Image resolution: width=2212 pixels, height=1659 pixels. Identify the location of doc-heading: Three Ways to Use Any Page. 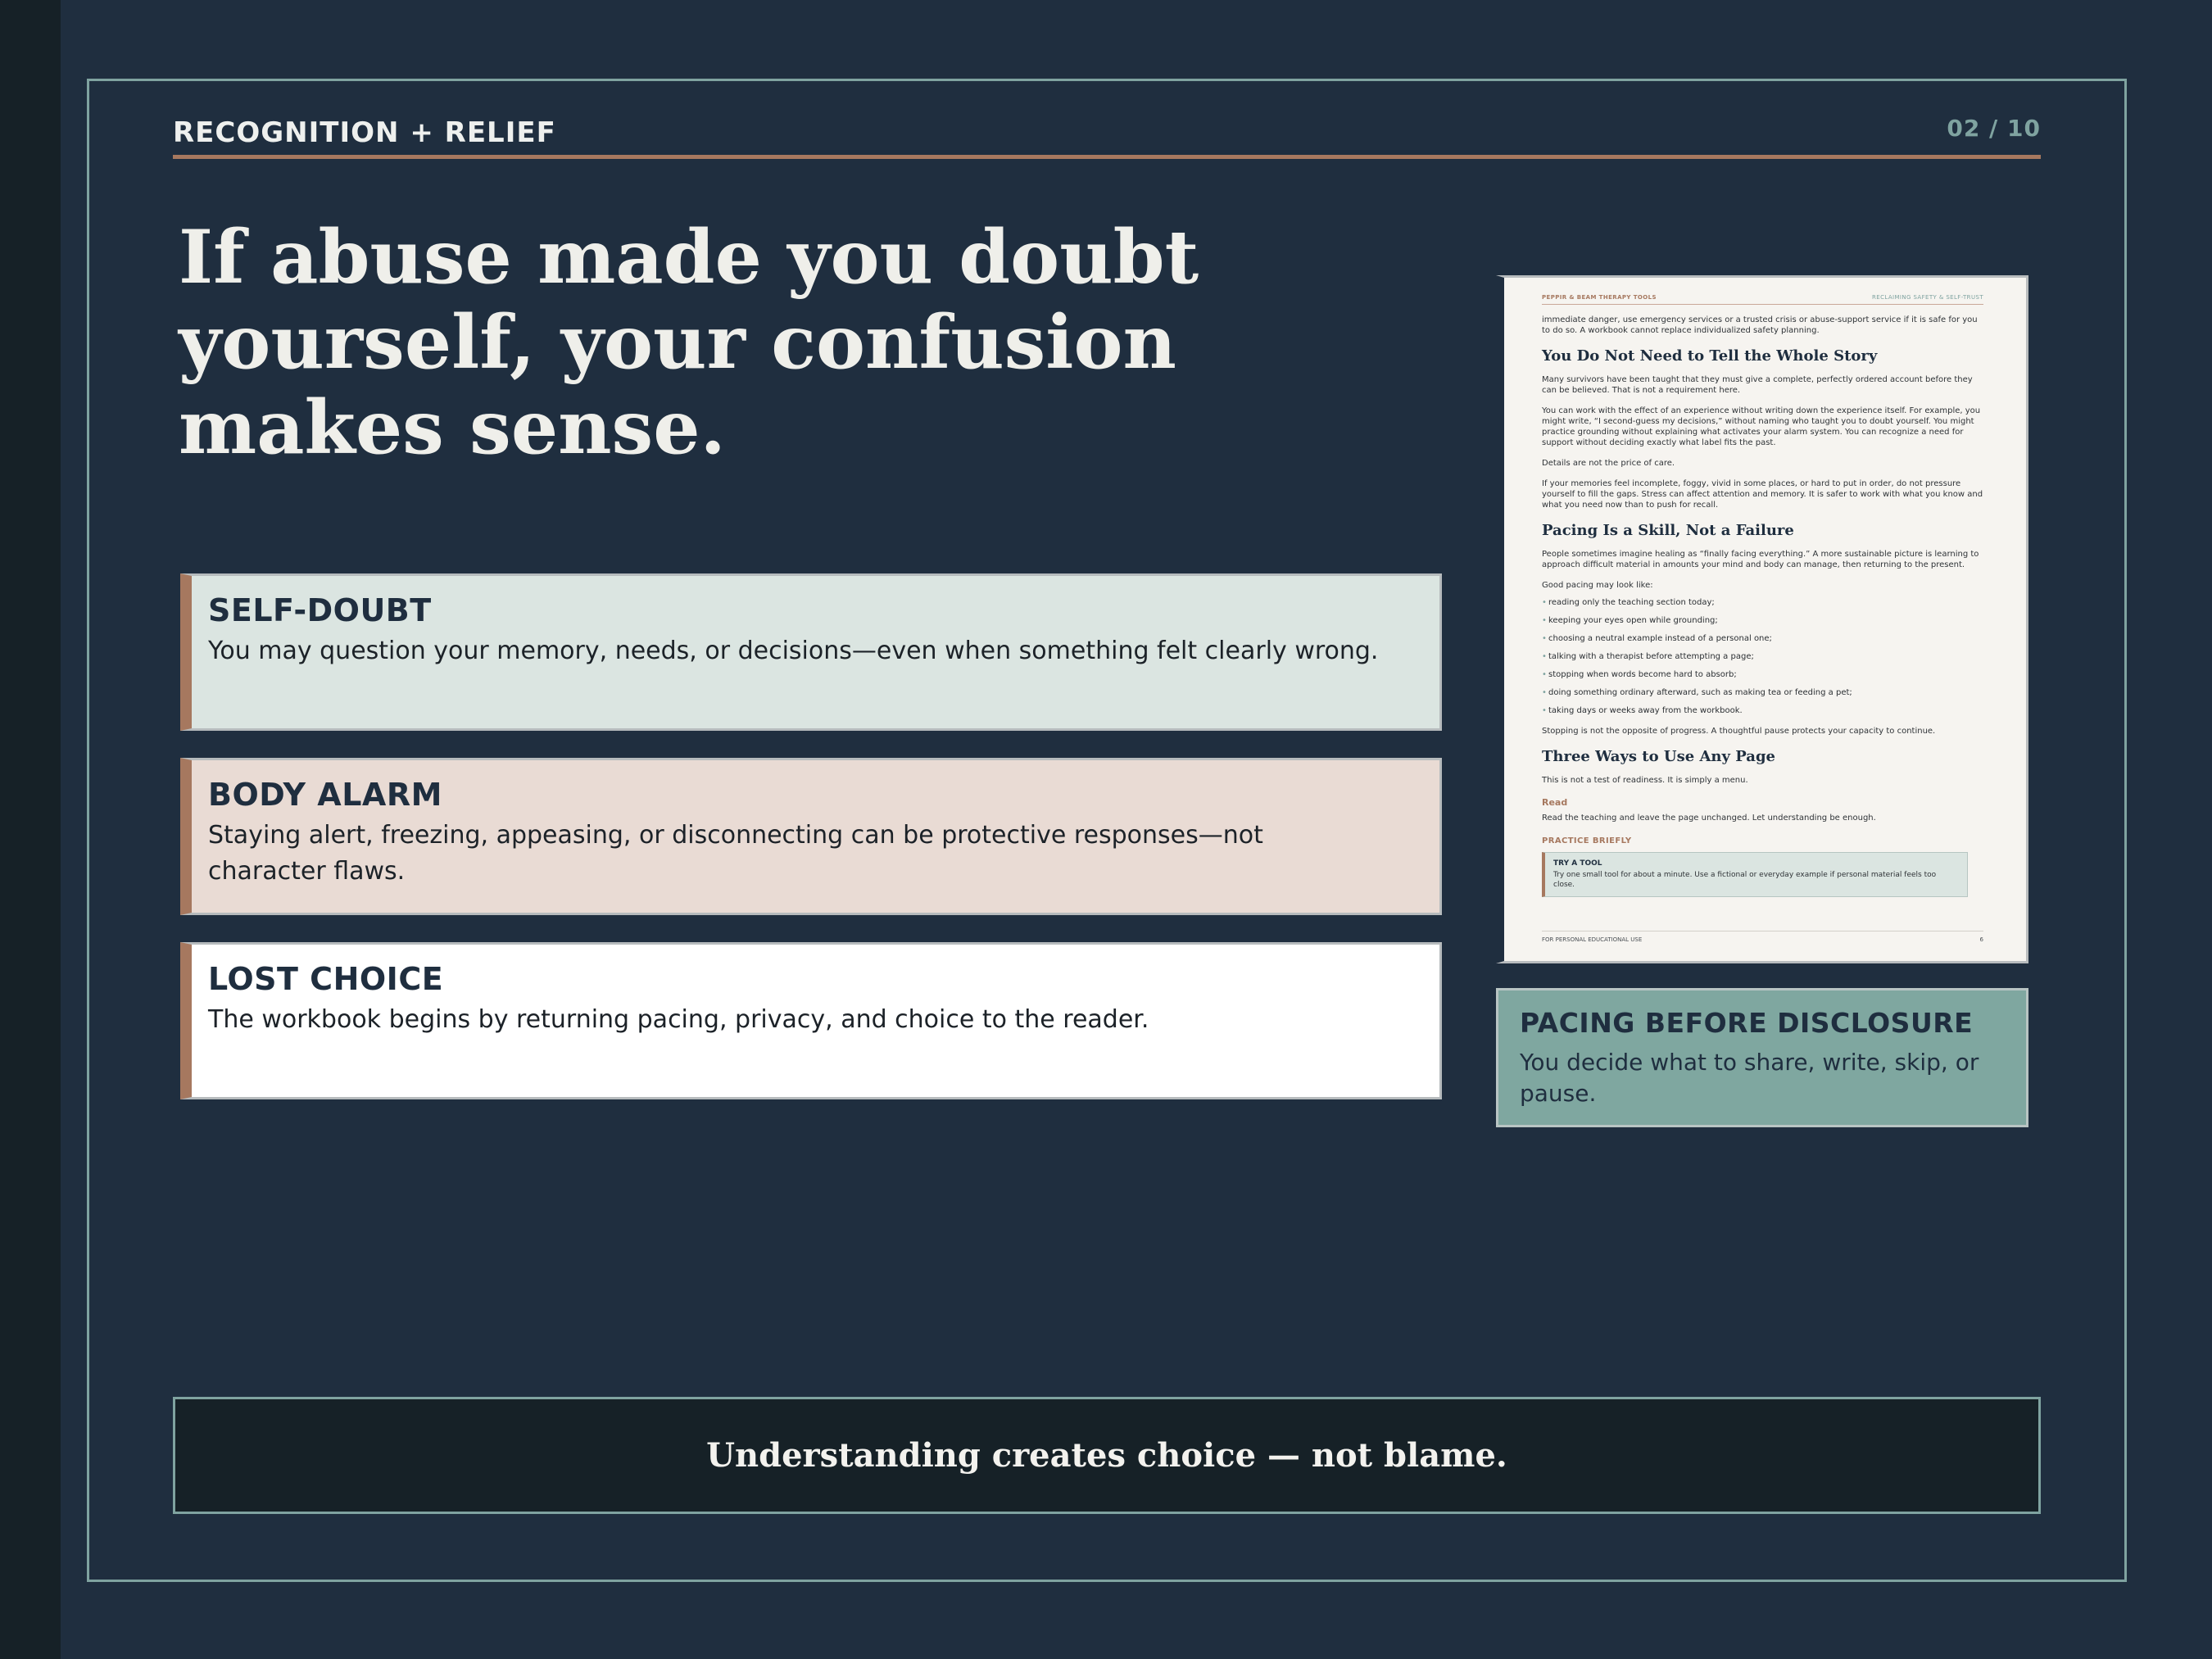
(1658, 756).